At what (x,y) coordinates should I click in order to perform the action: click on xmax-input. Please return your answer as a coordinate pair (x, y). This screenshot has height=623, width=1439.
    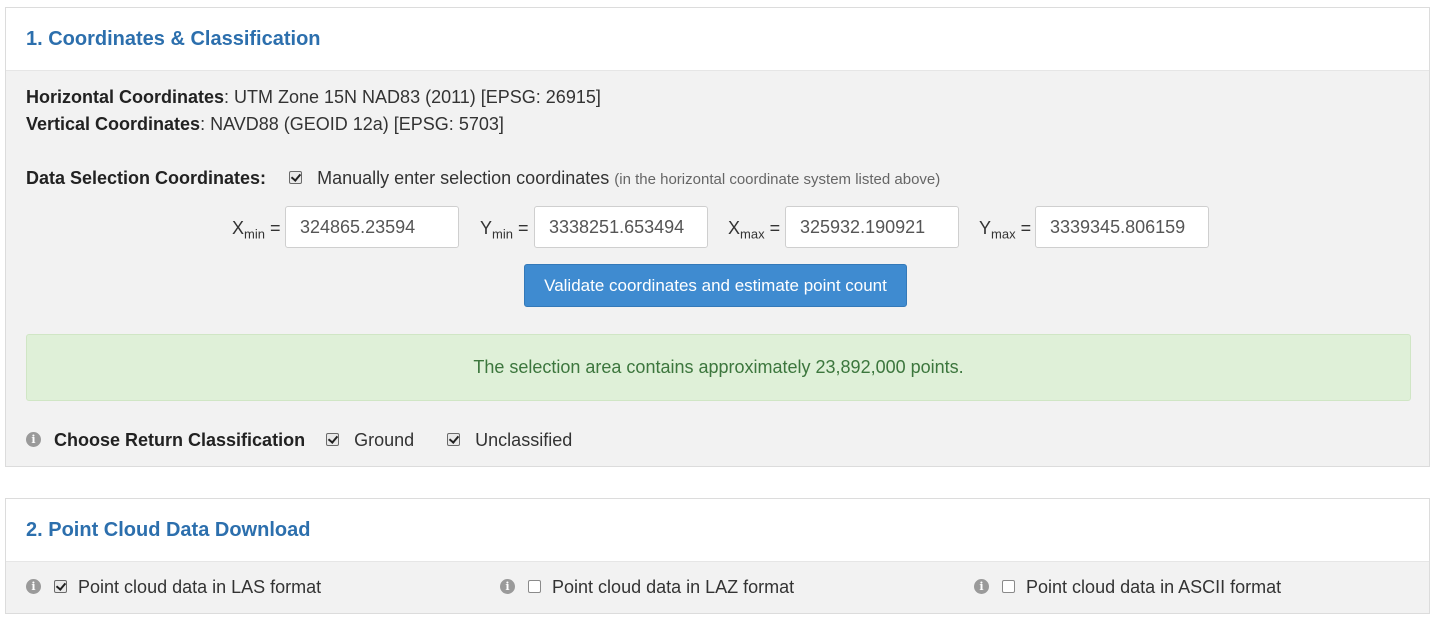
    Looking at the image, I should click on (872, 227).